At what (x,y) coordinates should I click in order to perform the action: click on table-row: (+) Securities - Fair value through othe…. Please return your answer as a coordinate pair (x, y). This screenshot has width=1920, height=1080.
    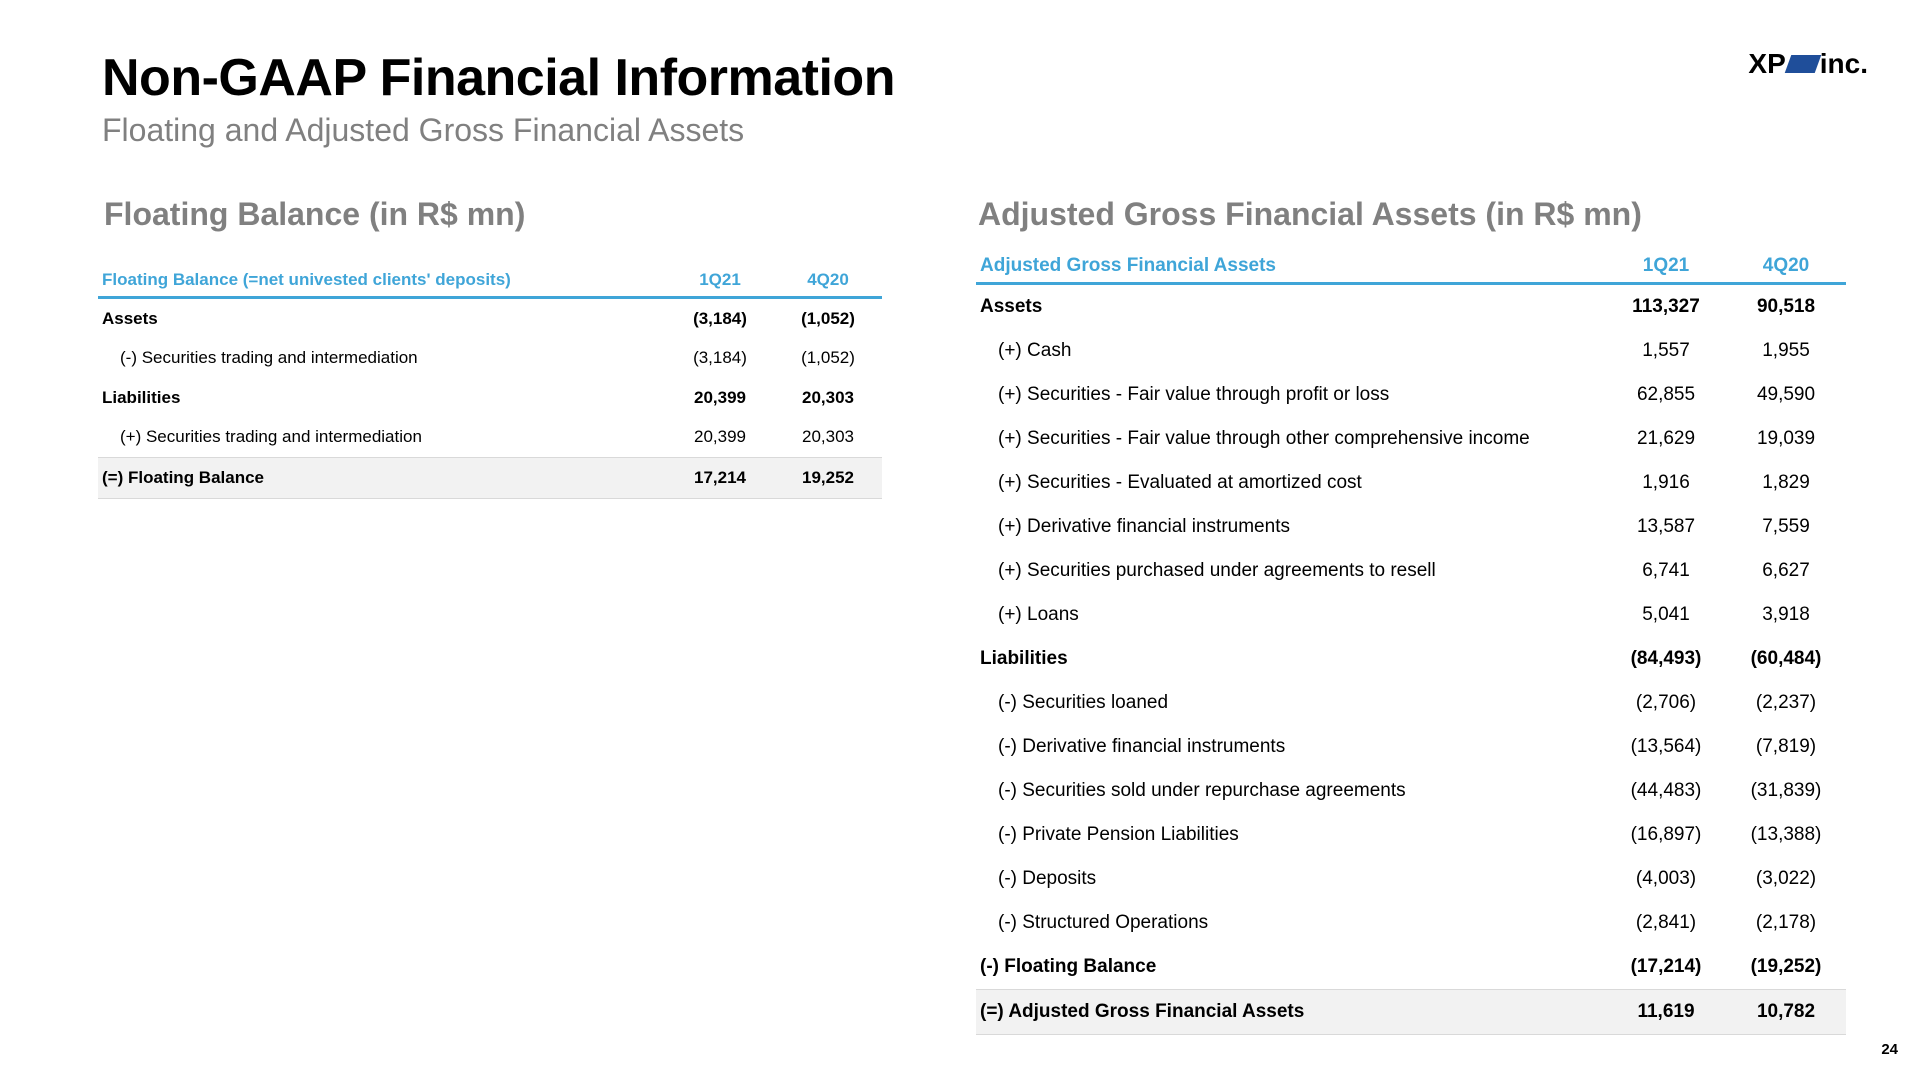
    Looking at the image, I should click on (1411, 439).